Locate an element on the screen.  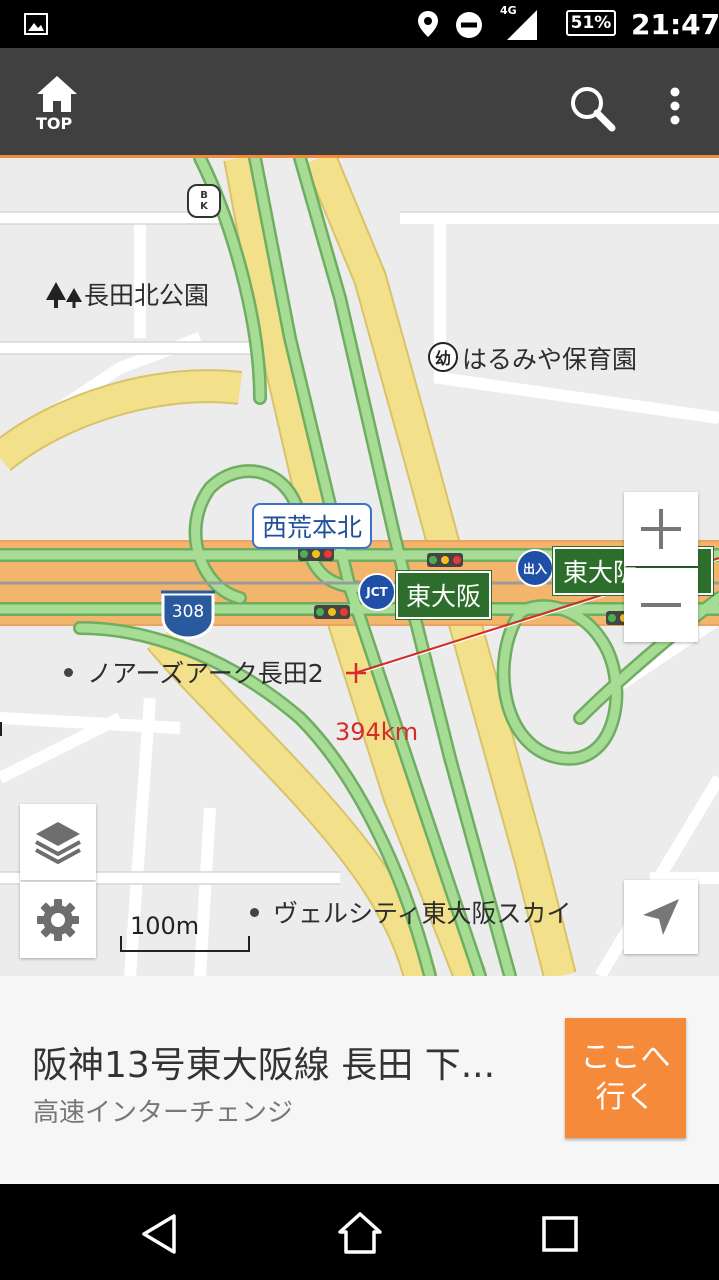
kindergarten-label: はるみや保育園 is located at coordinates (549, 358).